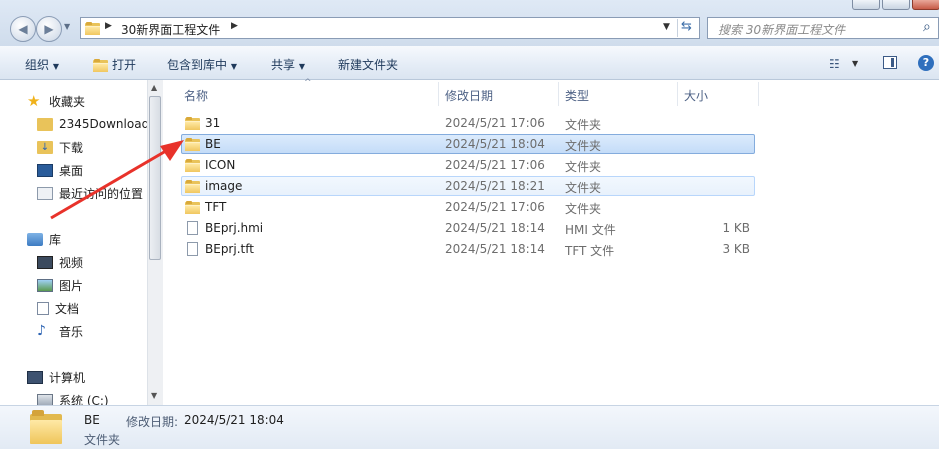 This screenshot has width=939, height=449. Describe the element at coordinates (469, 427) in the screenshot. I see `details-pane: BE 修改日期: 2024/5/21 18:04 文件夹` at that location.